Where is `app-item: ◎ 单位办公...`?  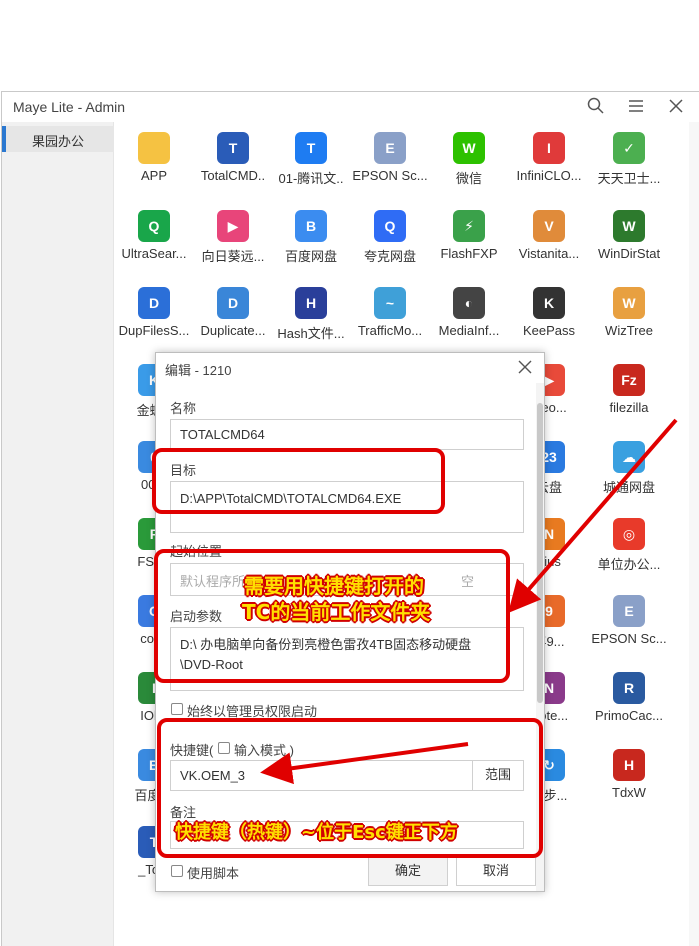 app-item: ◎ 单位办公... is located at coordinates (629, 549).